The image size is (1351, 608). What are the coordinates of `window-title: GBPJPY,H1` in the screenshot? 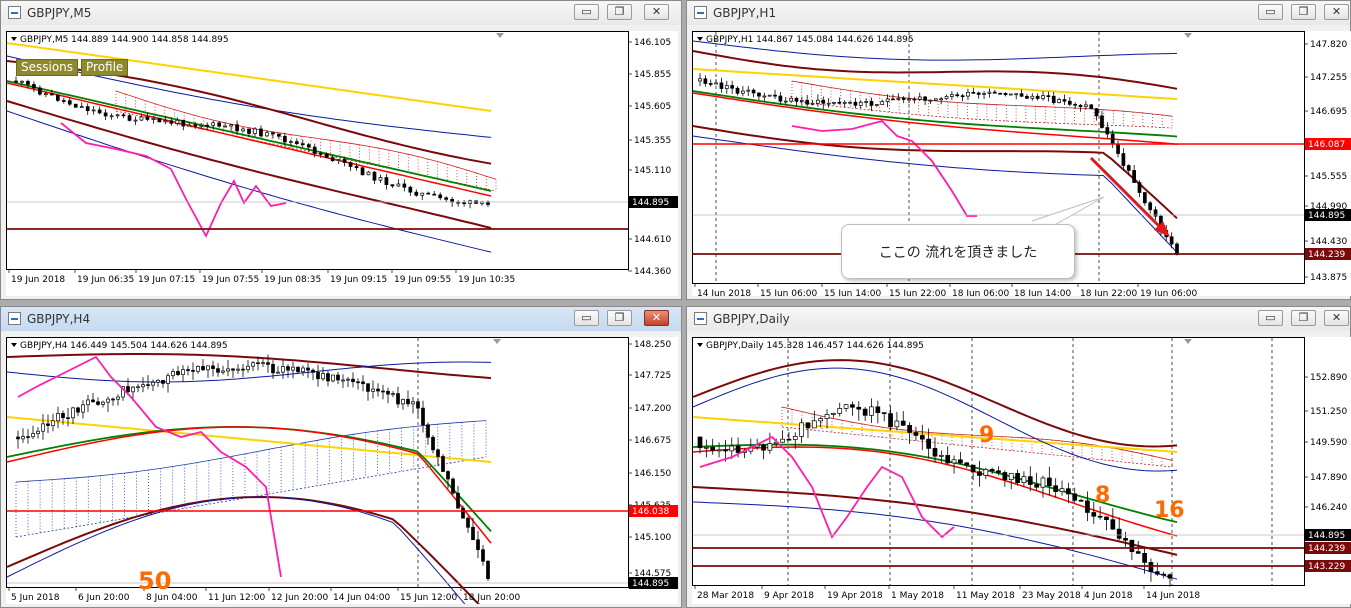 It's located at (745, 13).